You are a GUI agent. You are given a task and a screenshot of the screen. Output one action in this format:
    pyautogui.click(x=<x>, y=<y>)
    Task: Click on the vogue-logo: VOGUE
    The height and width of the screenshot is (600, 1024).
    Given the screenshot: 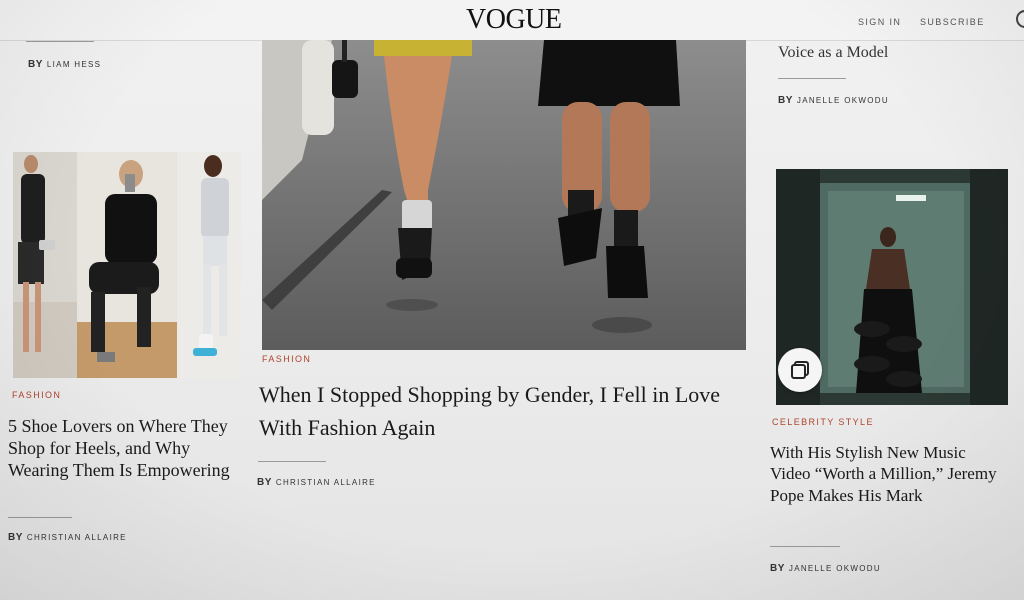 What is the action you would take?
    pyautogui.click(x=514, y=20)
    